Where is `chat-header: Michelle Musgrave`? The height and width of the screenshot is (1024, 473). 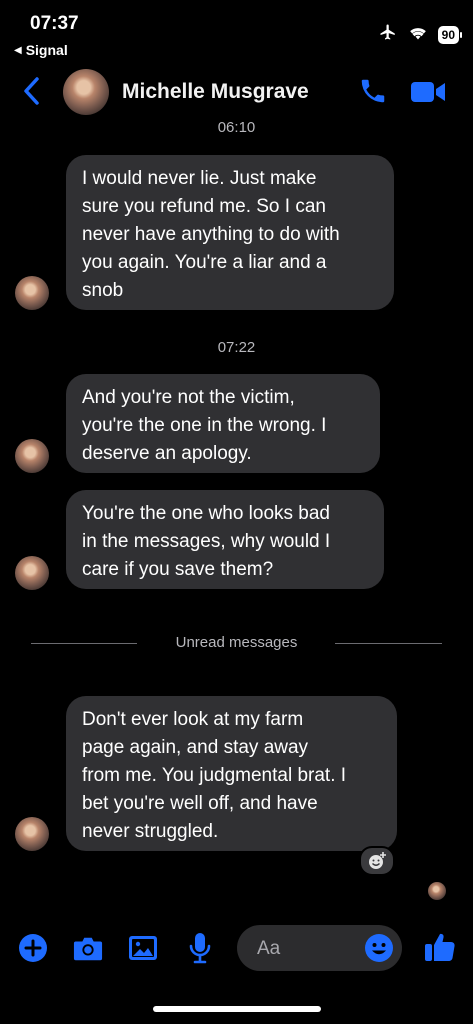 chat-header: Michelle Musgrave is located at coordinates (236, 92).